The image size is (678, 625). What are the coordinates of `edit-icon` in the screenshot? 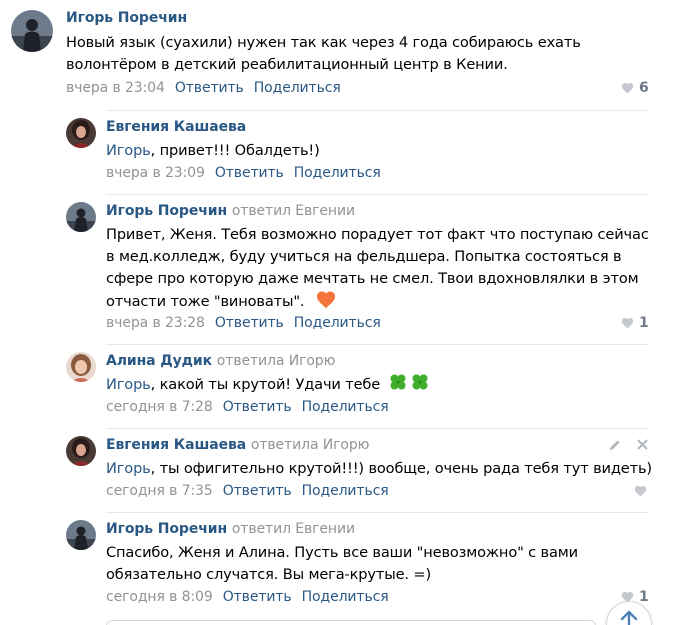 It's located at (615, 445).